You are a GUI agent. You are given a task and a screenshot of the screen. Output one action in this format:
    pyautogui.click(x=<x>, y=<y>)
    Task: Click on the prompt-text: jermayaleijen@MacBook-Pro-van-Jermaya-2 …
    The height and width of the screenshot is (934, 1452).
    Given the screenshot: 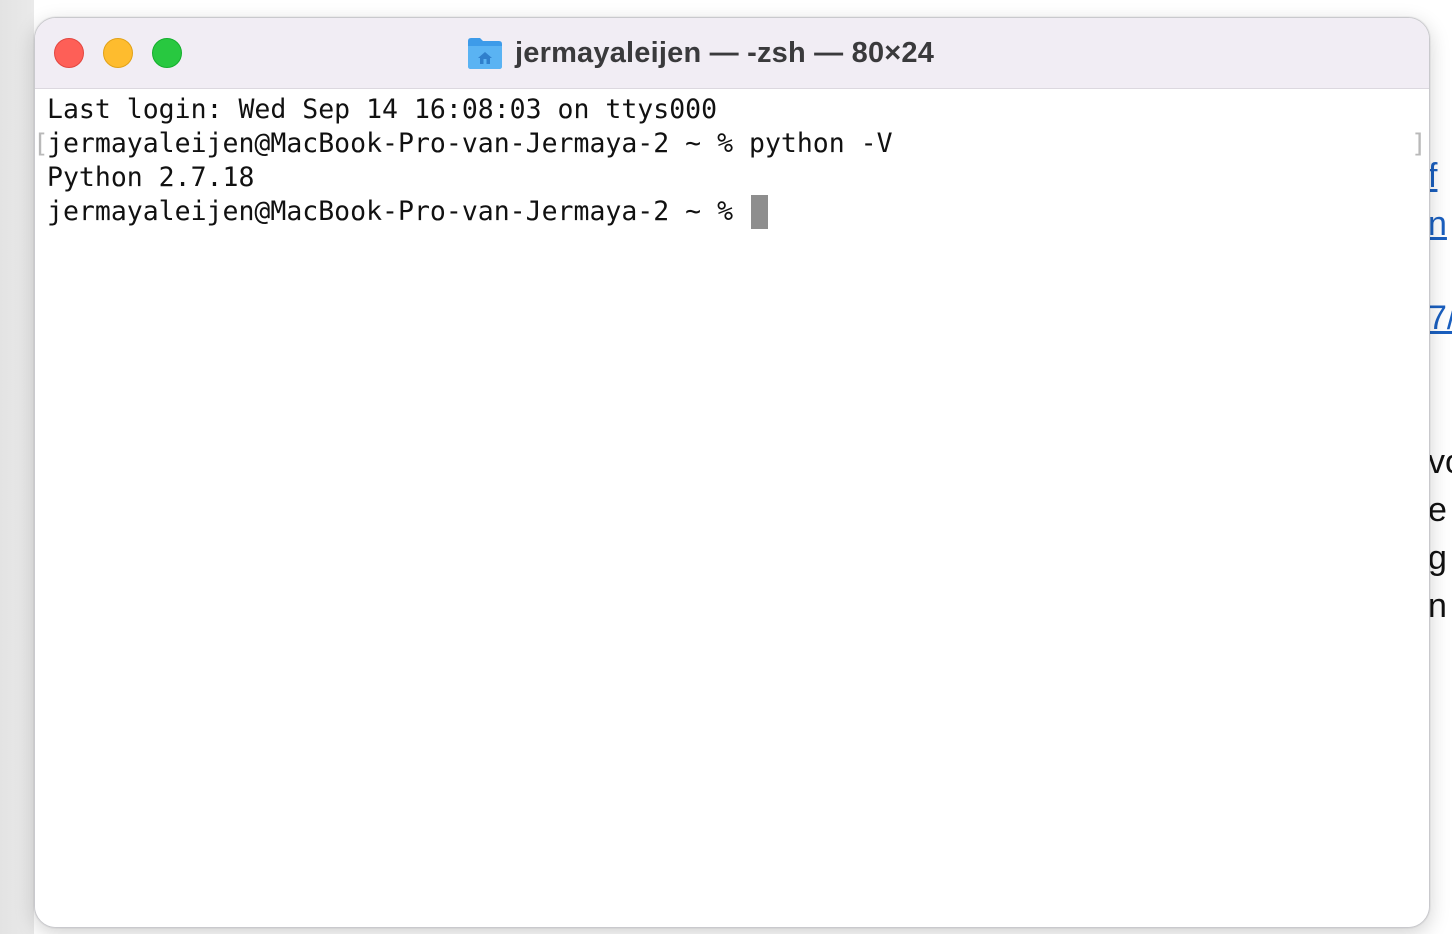 What is the action you would take?
    pyautogui.click(x=398, y=211)
    